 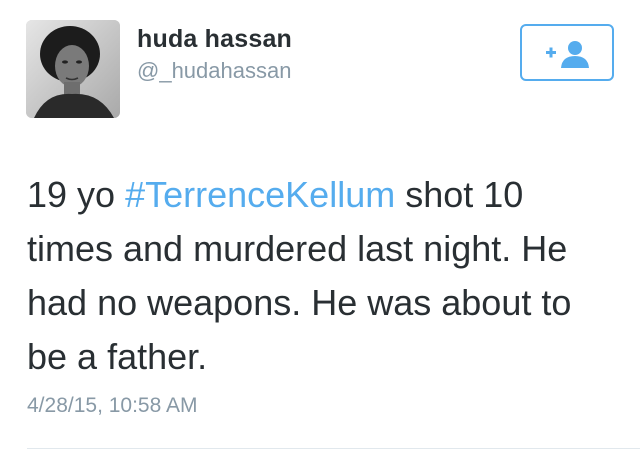 What do you see at coordinates (112, 405) in the screenshot?
I see `tweet-timestamp: 4/28/15, 10:58 AM` at bounding box center [112, 405].